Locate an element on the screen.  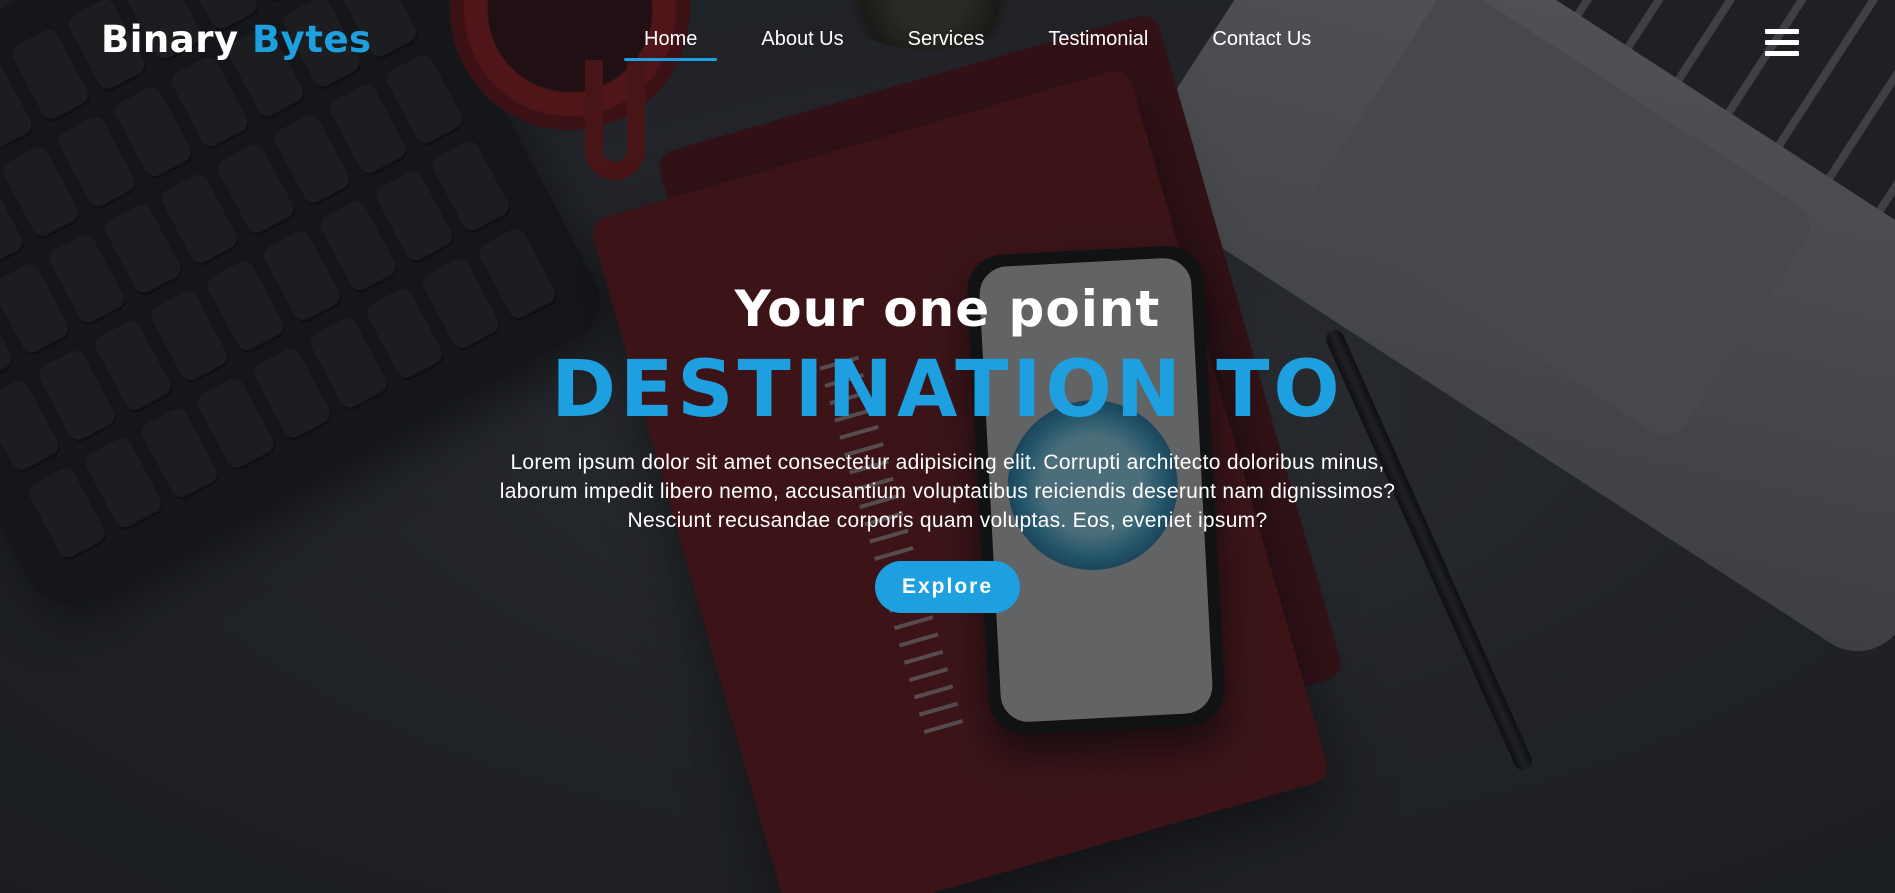
nav-item-services: Services is located at coordinates (946, 37).